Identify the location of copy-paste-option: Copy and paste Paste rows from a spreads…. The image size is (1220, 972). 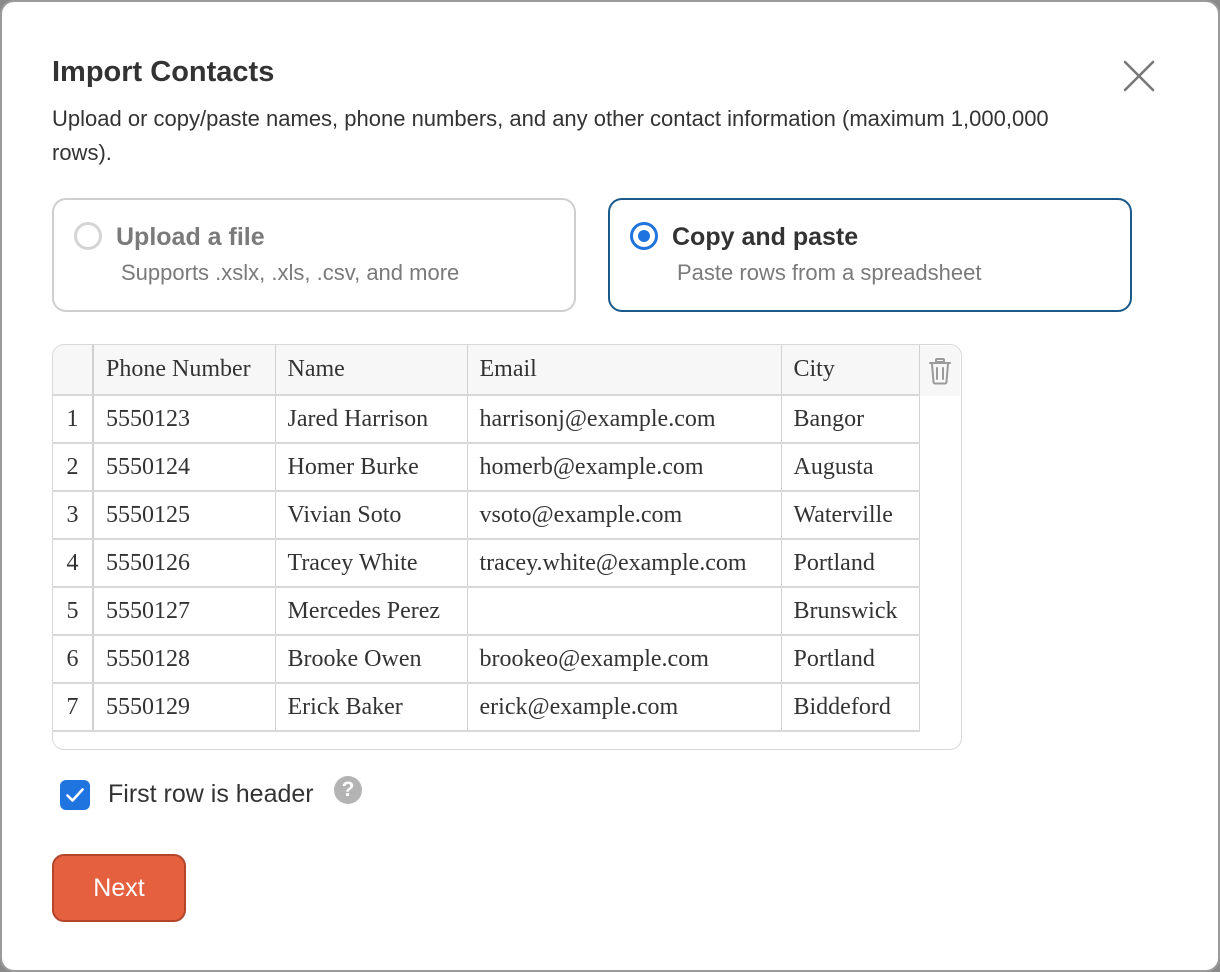
(870, 255).